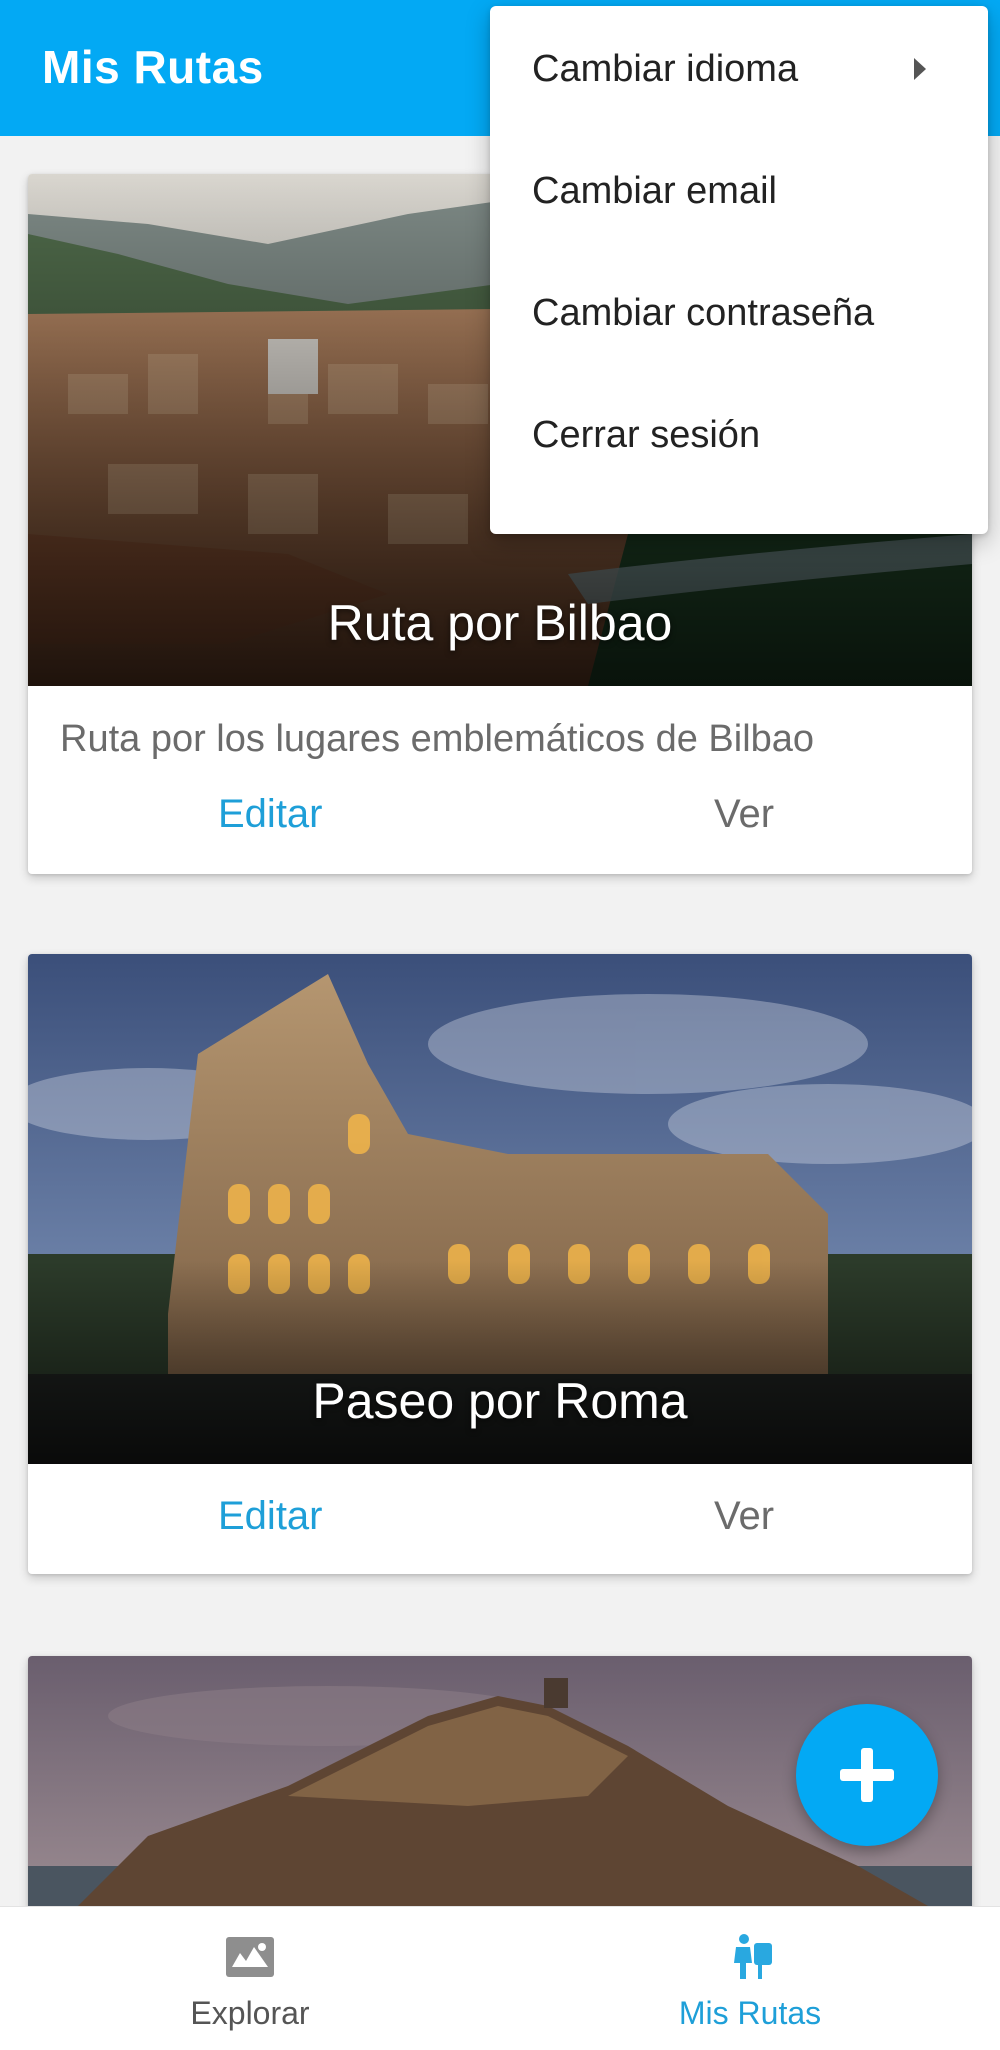 This screenshot has width=1000, height=2050. What do you see at coordinates (753, 1956) in the screenshot?
I see `hiker-icon` at bounding box center [753, 1956].